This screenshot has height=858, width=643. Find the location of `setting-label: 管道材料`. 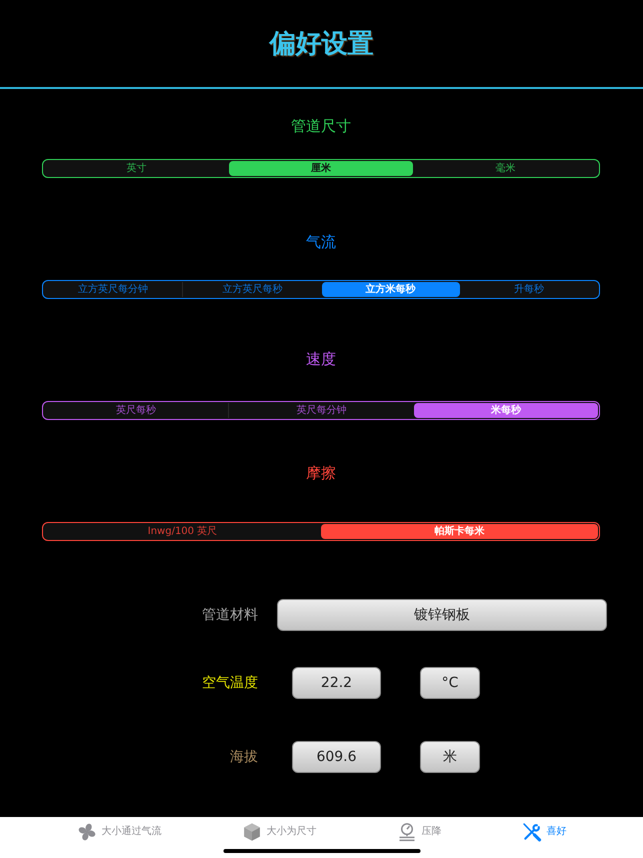

setting-label: 管道材料 is located at coordinates (229, 615).